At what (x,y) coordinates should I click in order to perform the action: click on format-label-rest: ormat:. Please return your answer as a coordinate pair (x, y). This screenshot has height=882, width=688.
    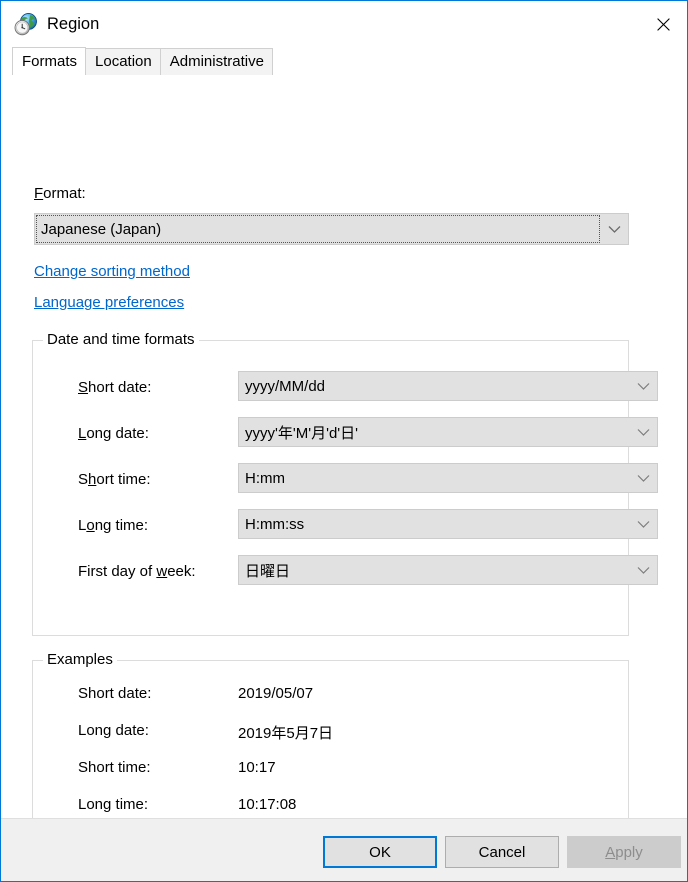
    Looking at the image, I should click on (64, 193).